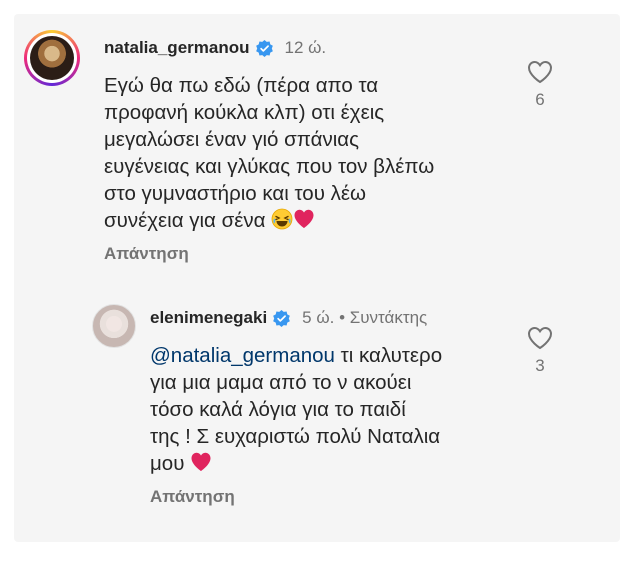 The image size is (637, 568). What do you see at coordinates (388, 355) in the screenshot?
I see `comment-line-text: τι καλυτερο` at bounding box center [388, 355].